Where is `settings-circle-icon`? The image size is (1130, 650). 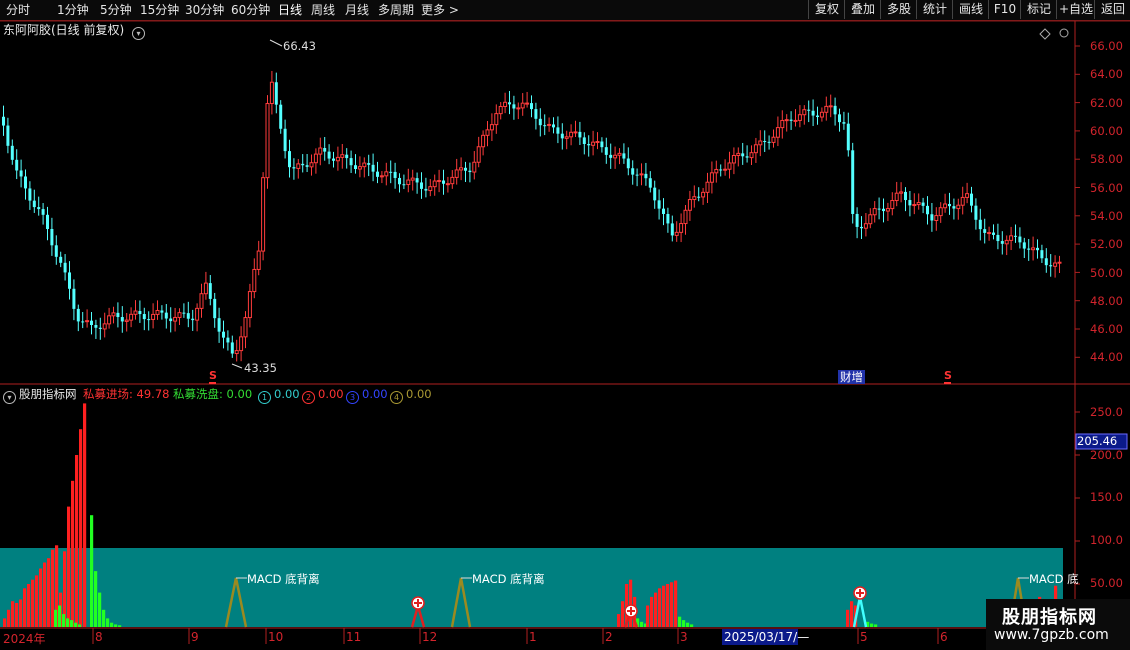 settings-circle-icon is located at coordinates (1064, 33).